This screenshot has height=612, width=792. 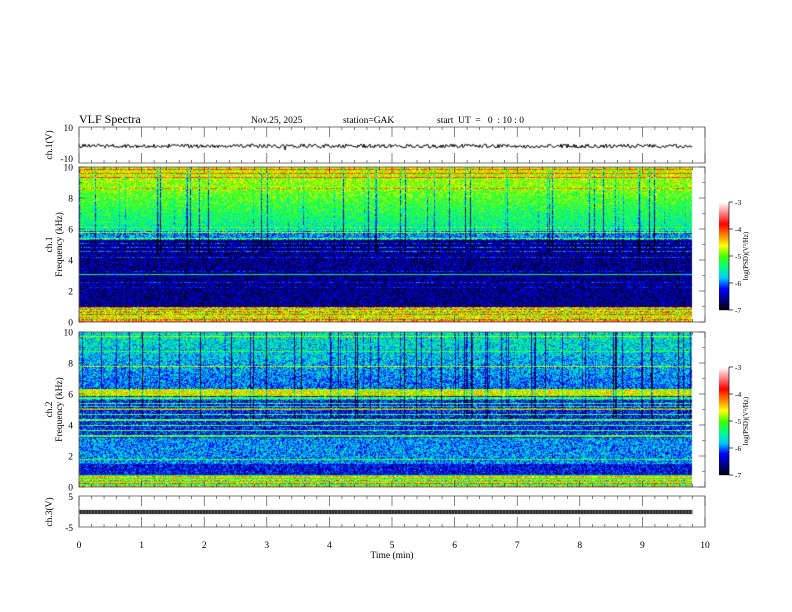 What do you see at coordinates (70, 324) in the screenshot?
I see `ch1-freq-tick: 0` at bounding box center [70, 324].